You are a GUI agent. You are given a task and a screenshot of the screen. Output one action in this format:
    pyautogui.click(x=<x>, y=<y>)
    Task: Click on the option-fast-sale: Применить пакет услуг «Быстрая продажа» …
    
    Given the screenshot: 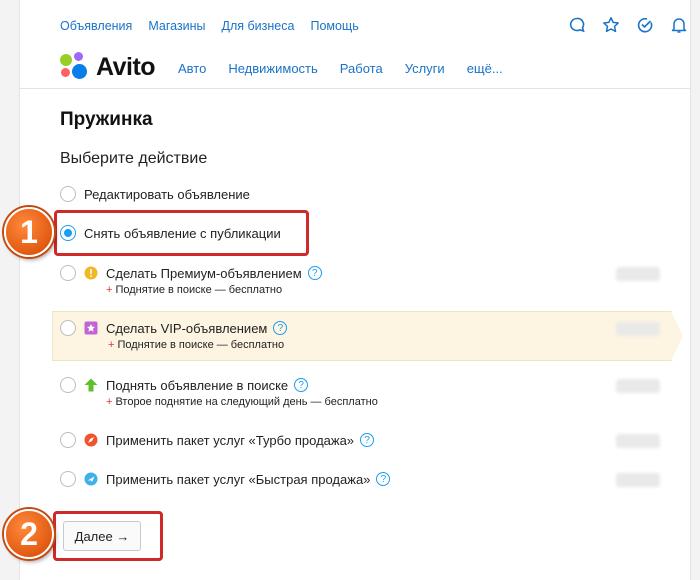 What is the action you would take?
    pyautogui.click(x=225, y=479)
    